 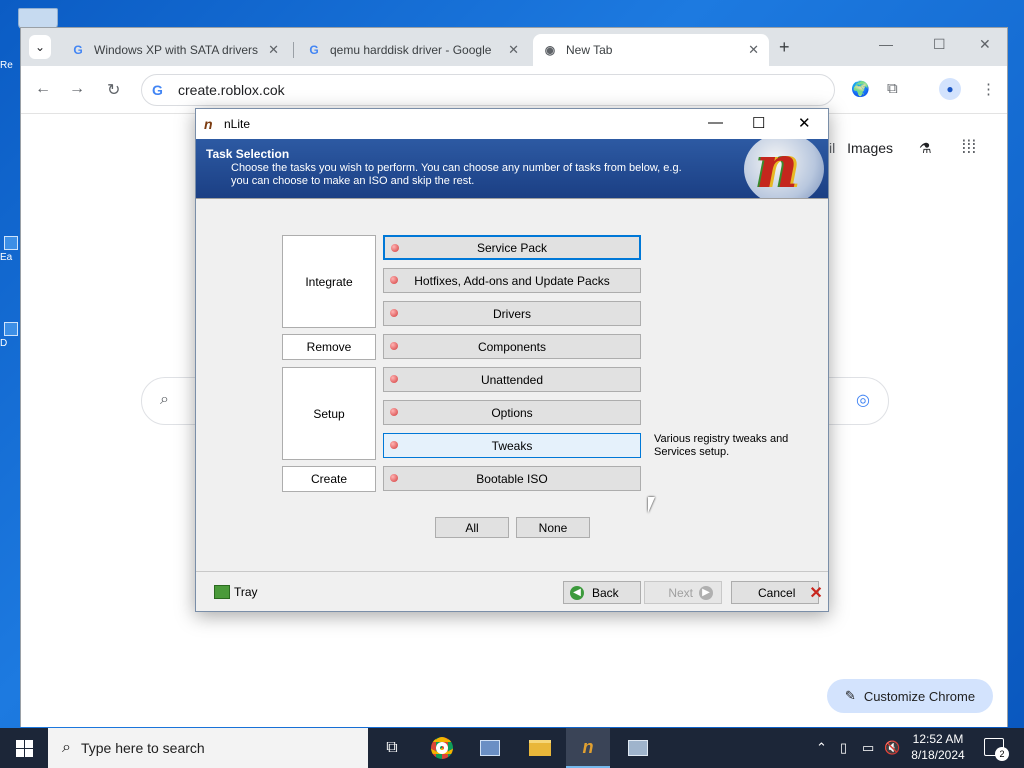 I want to click on desktop-shortcut-d: D, so click(x=11, y=335).